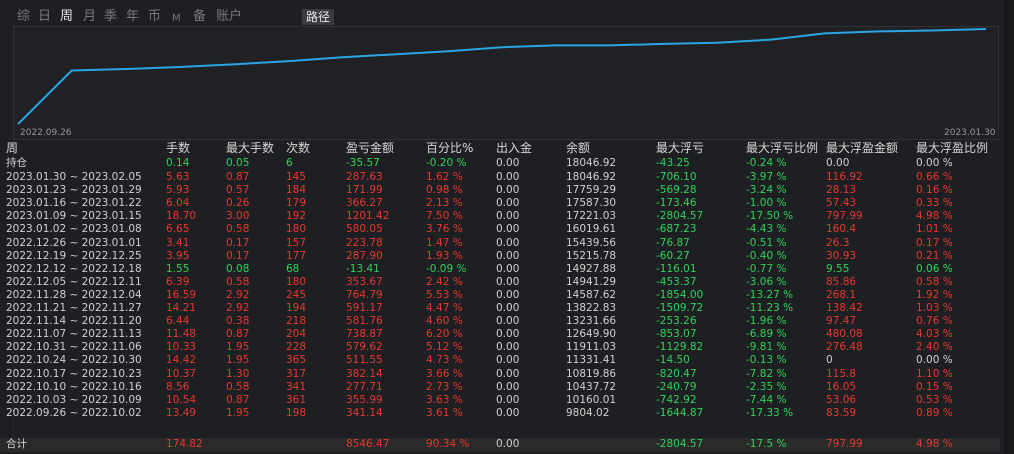 Image resolution: width=1014 pixels, height=454 pixels. Describe the element at coordinates (74, 399) in the screenshot. I see `row-label: 2022.10.03 ~ 2022.10.09` at that location.